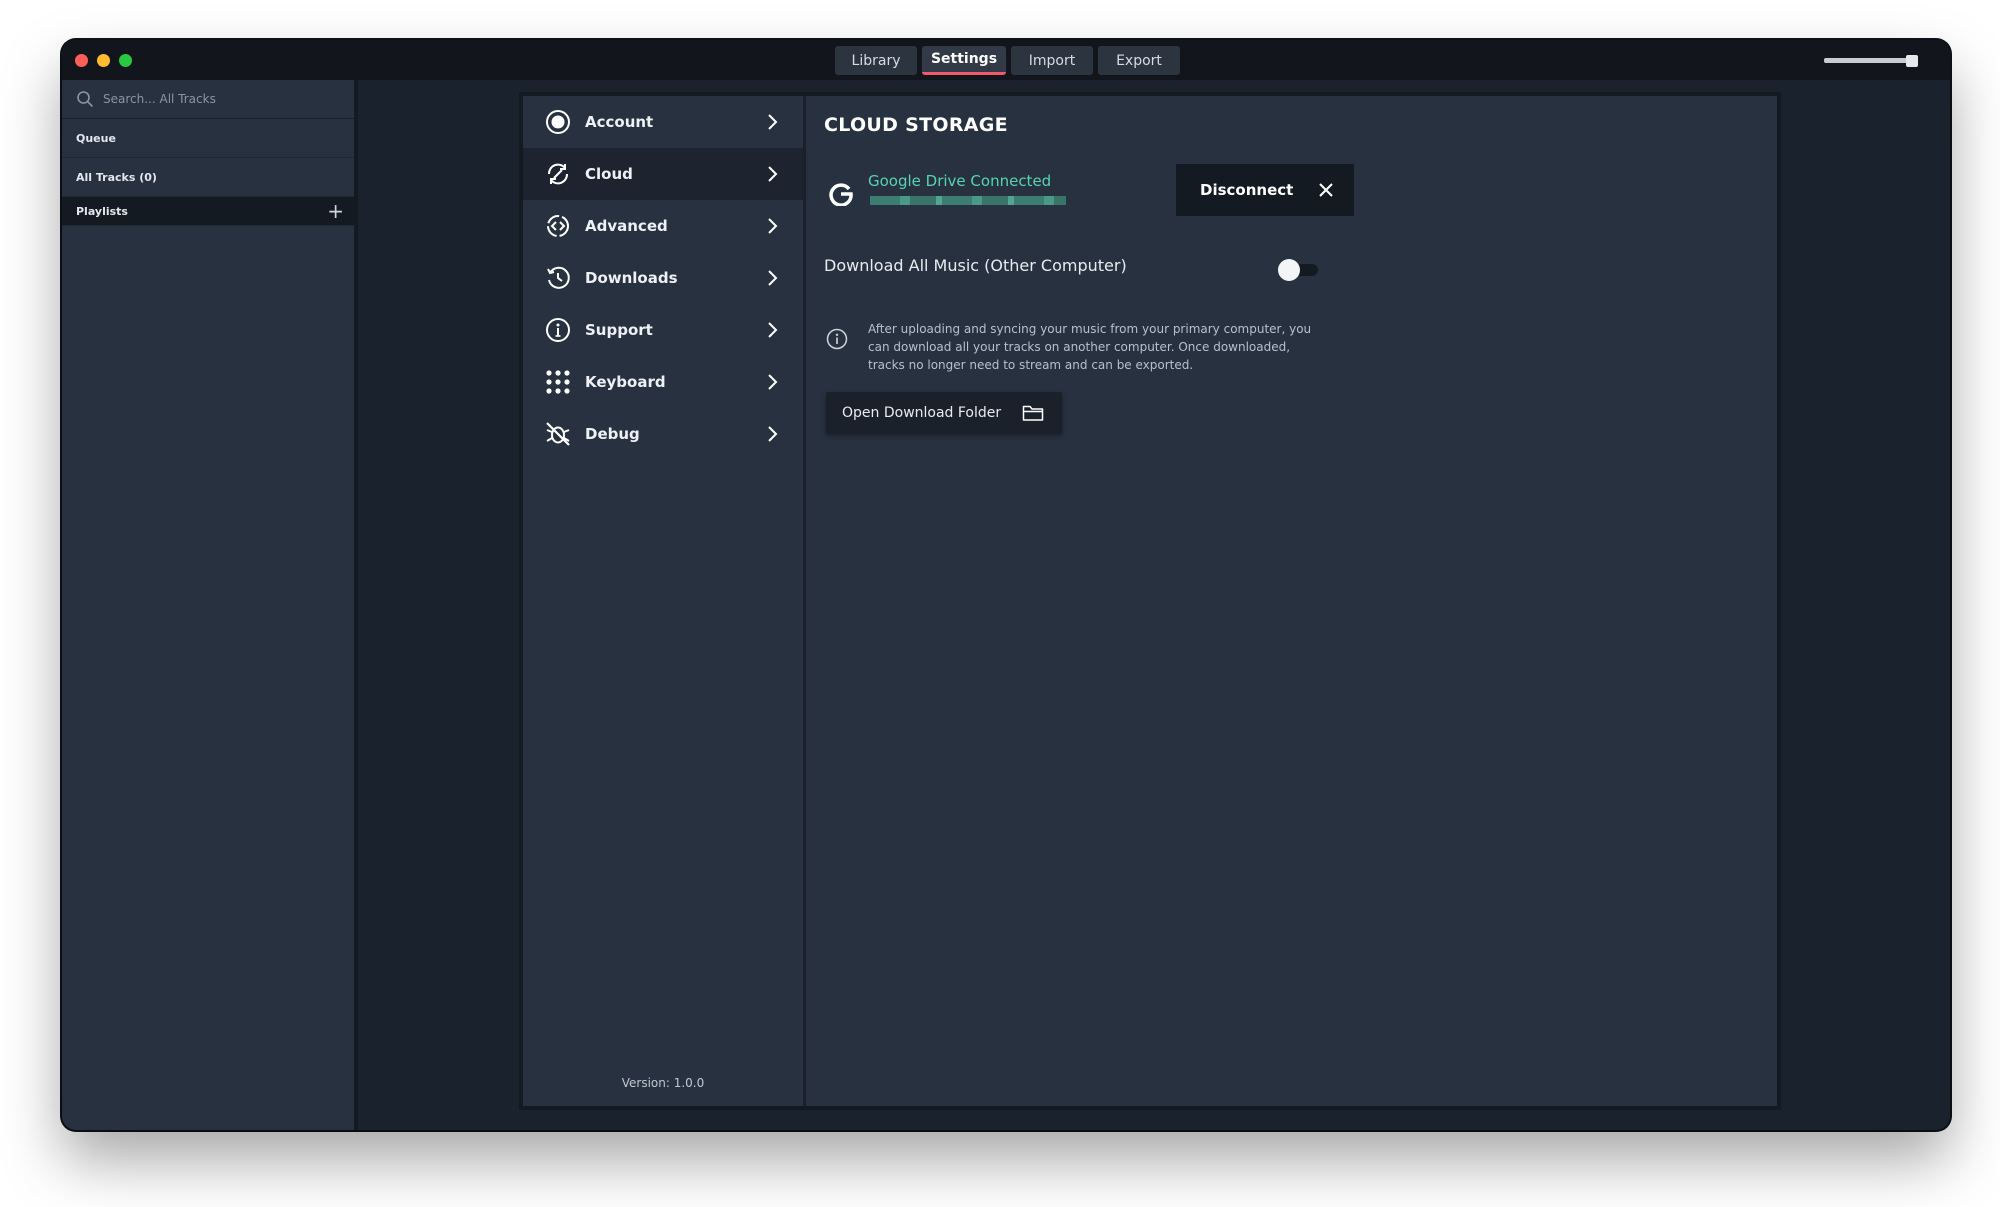 This screenshot has width=2000, height=1207. I want to click on search-bar: Search... All Tracks, so click(208, 99).